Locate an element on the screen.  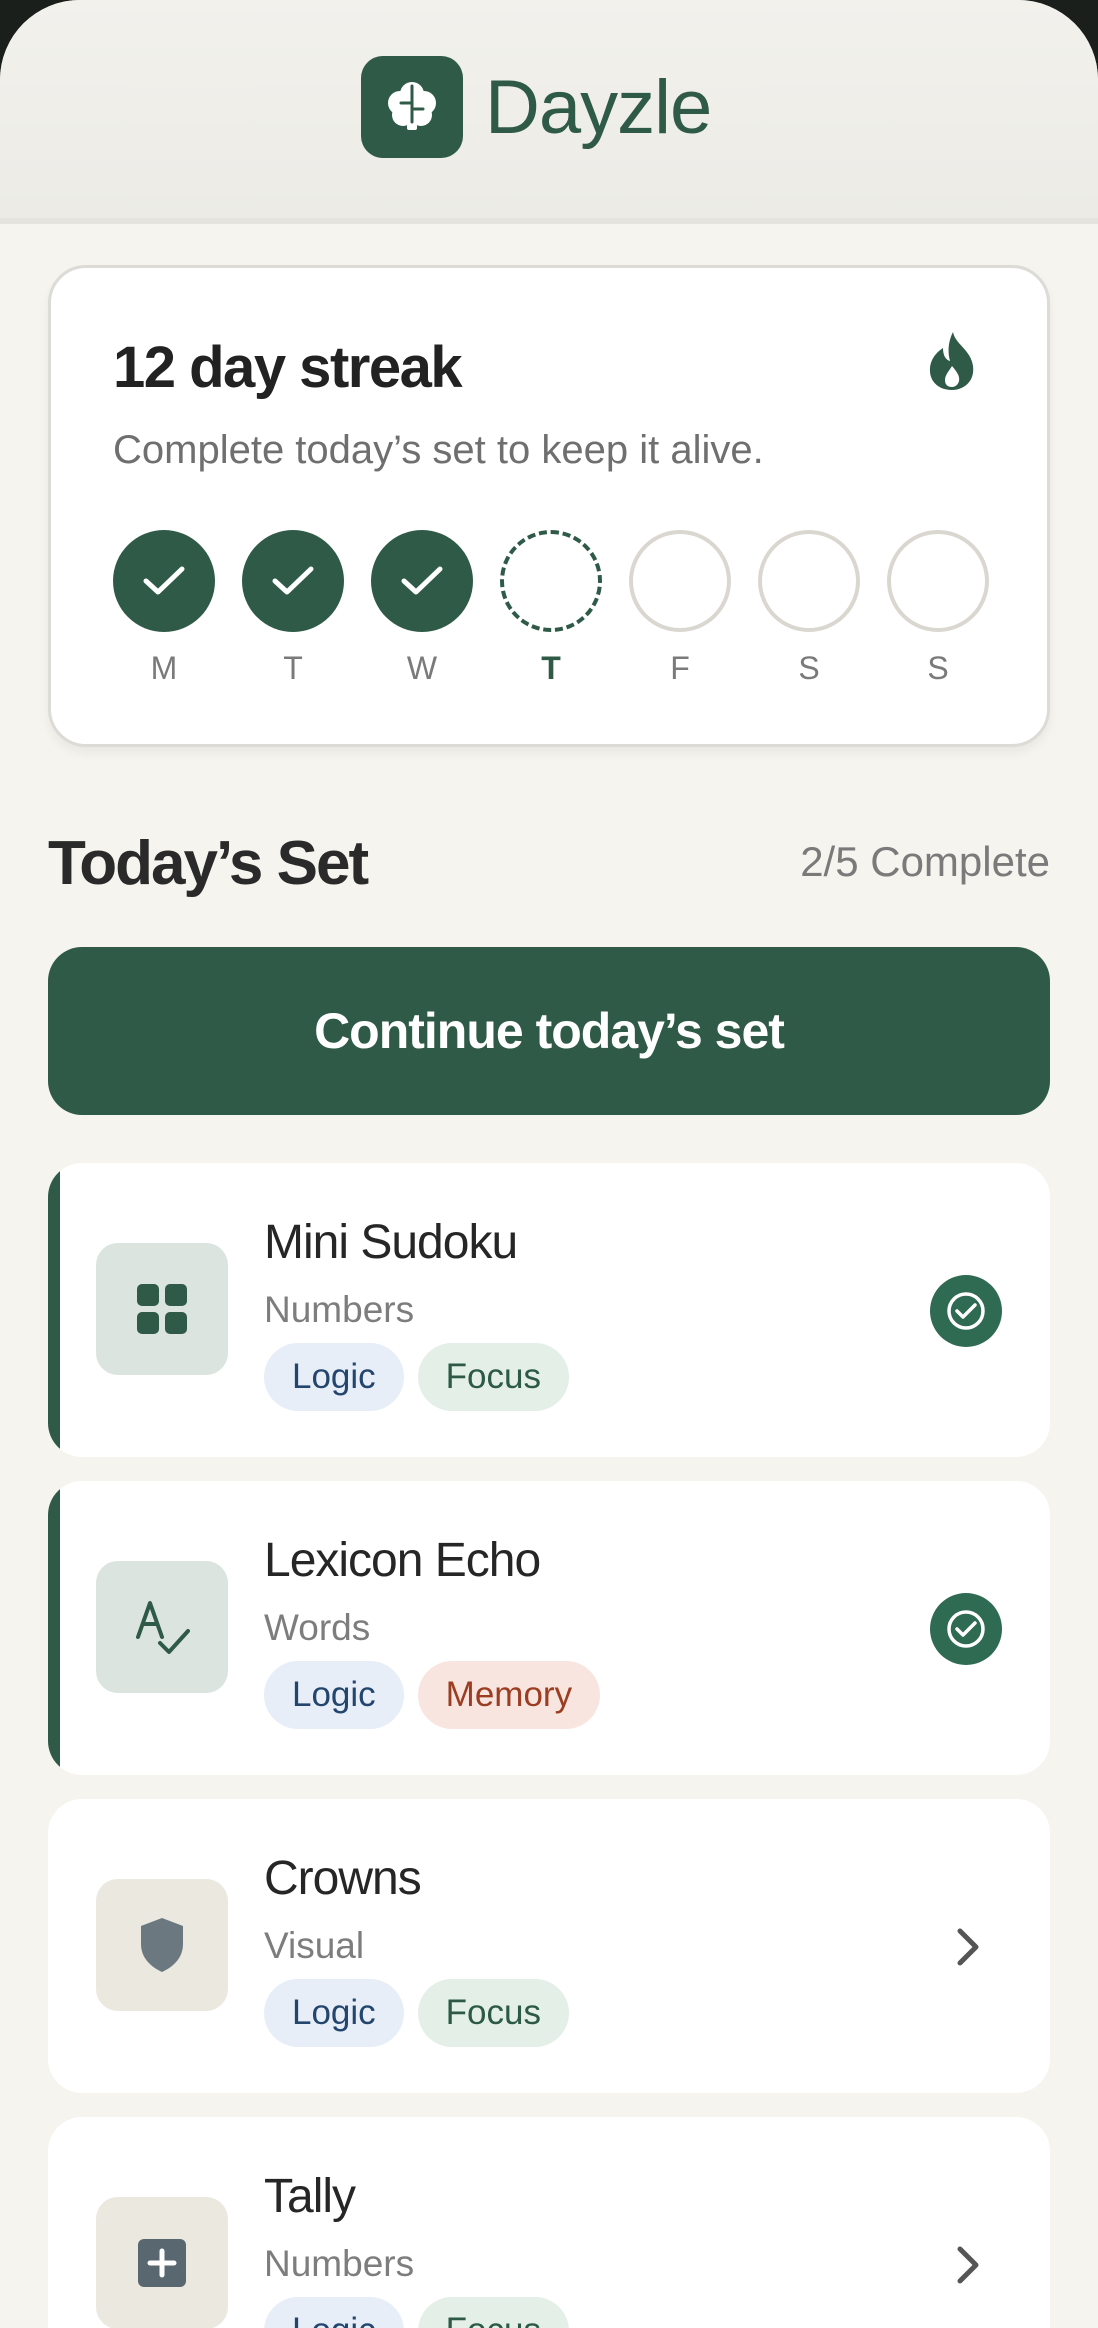
day-wednesday: W is located at coordinates (422, 608).